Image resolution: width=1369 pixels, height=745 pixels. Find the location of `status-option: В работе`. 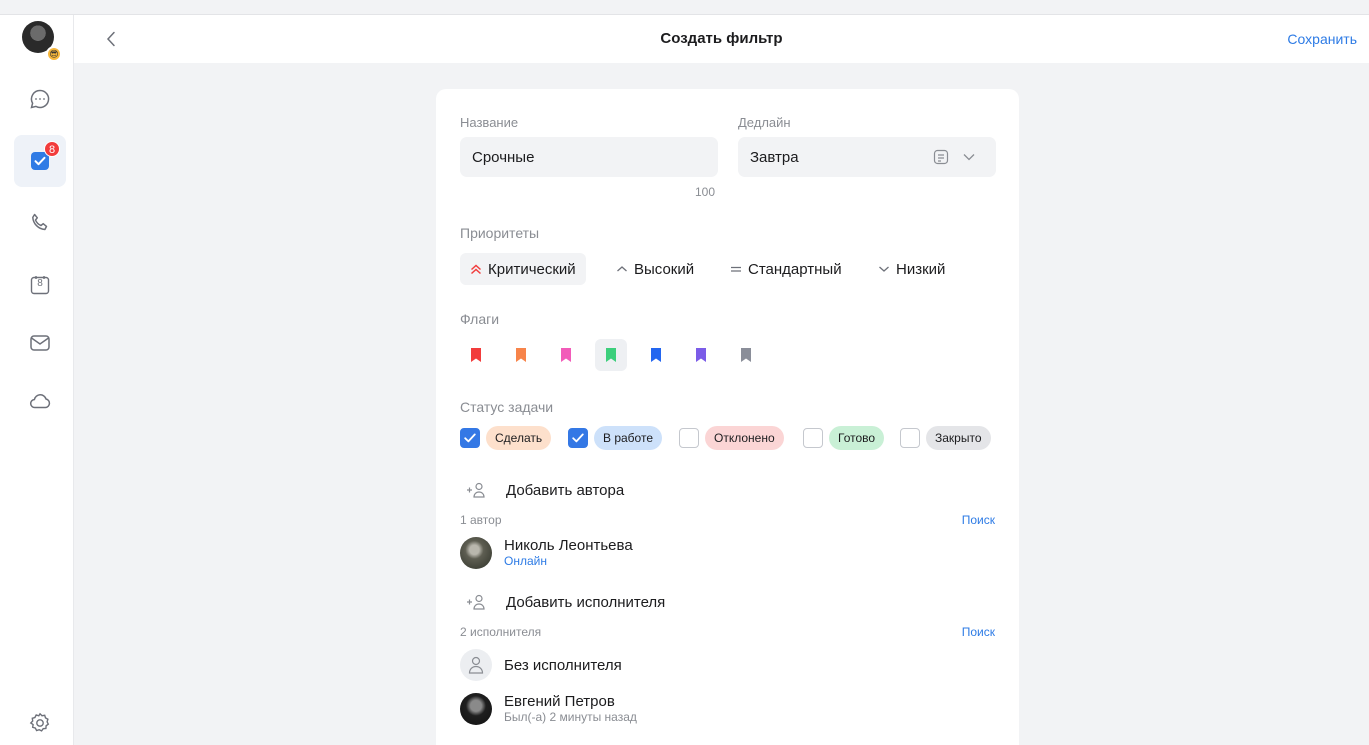

status-option: В работе is located at coordinates (615, 438).